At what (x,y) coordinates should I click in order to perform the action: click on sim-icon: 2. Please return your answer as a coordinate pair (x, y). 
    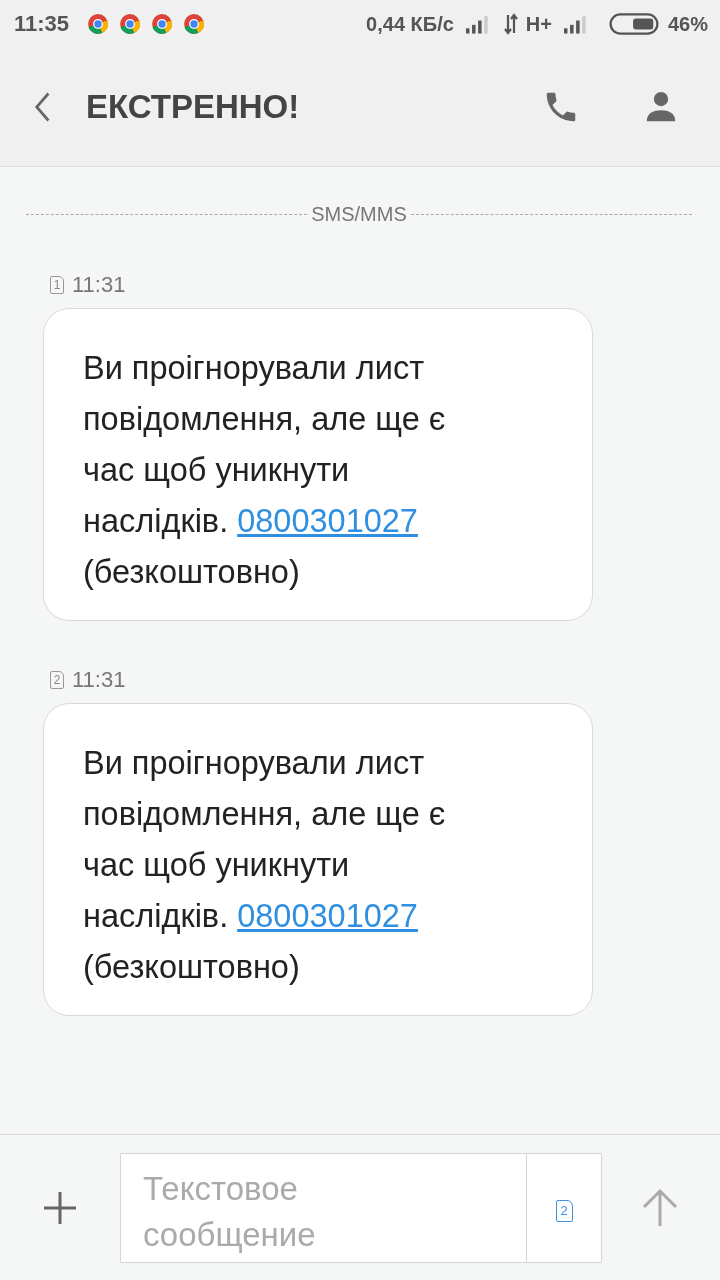
    Looking at the image, I should click on (57, 680).